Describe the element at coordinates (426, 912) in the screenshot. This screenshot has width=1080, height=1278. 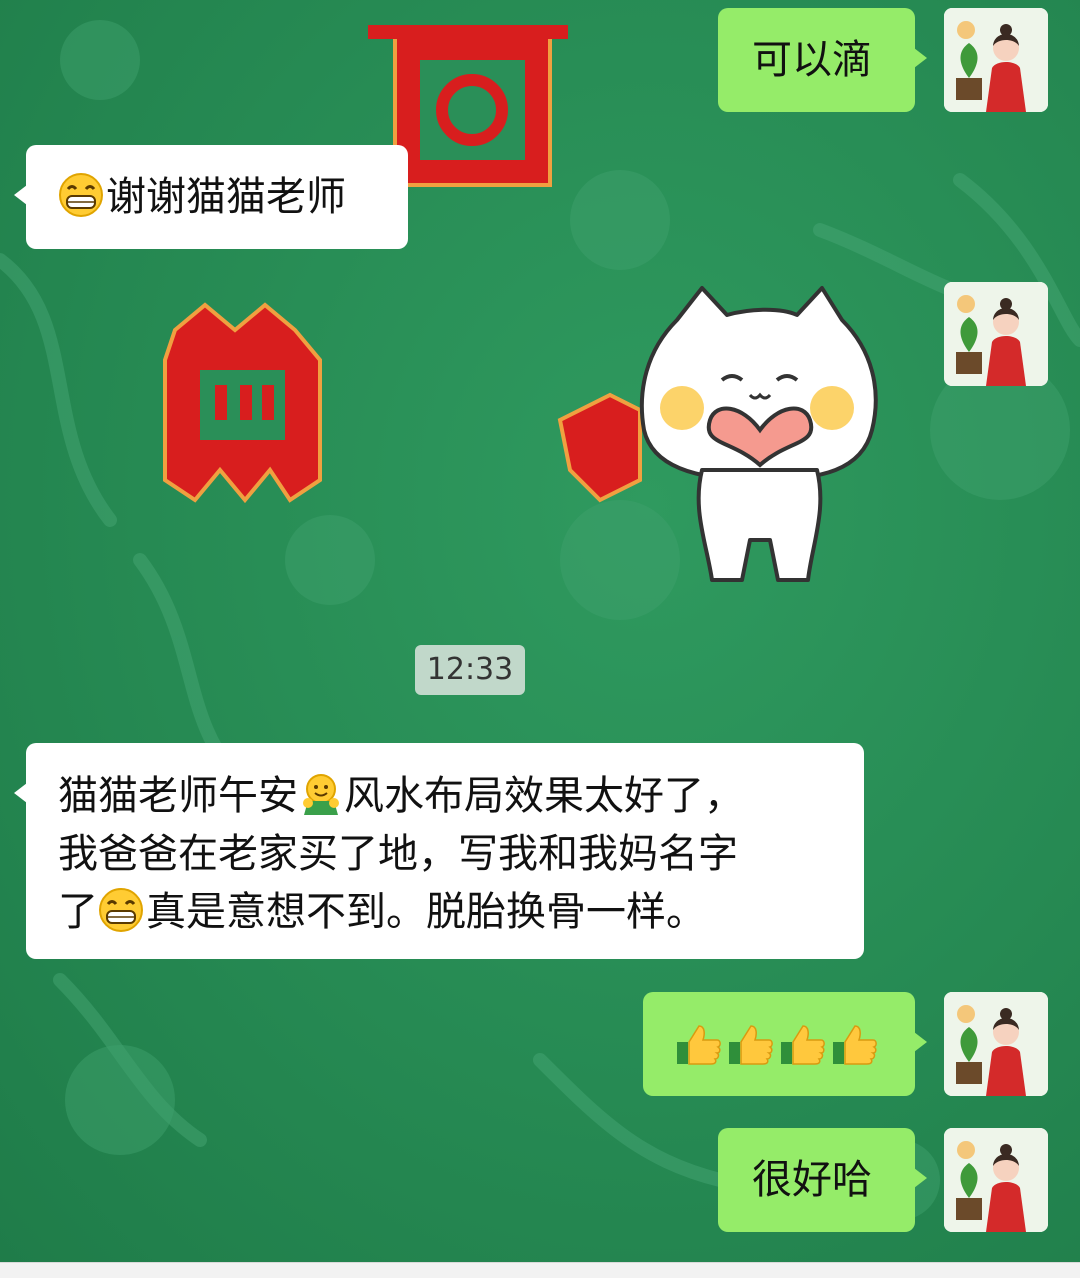
I see `message-text: 真是意想不到。脱胎换骨一样。` at that location.